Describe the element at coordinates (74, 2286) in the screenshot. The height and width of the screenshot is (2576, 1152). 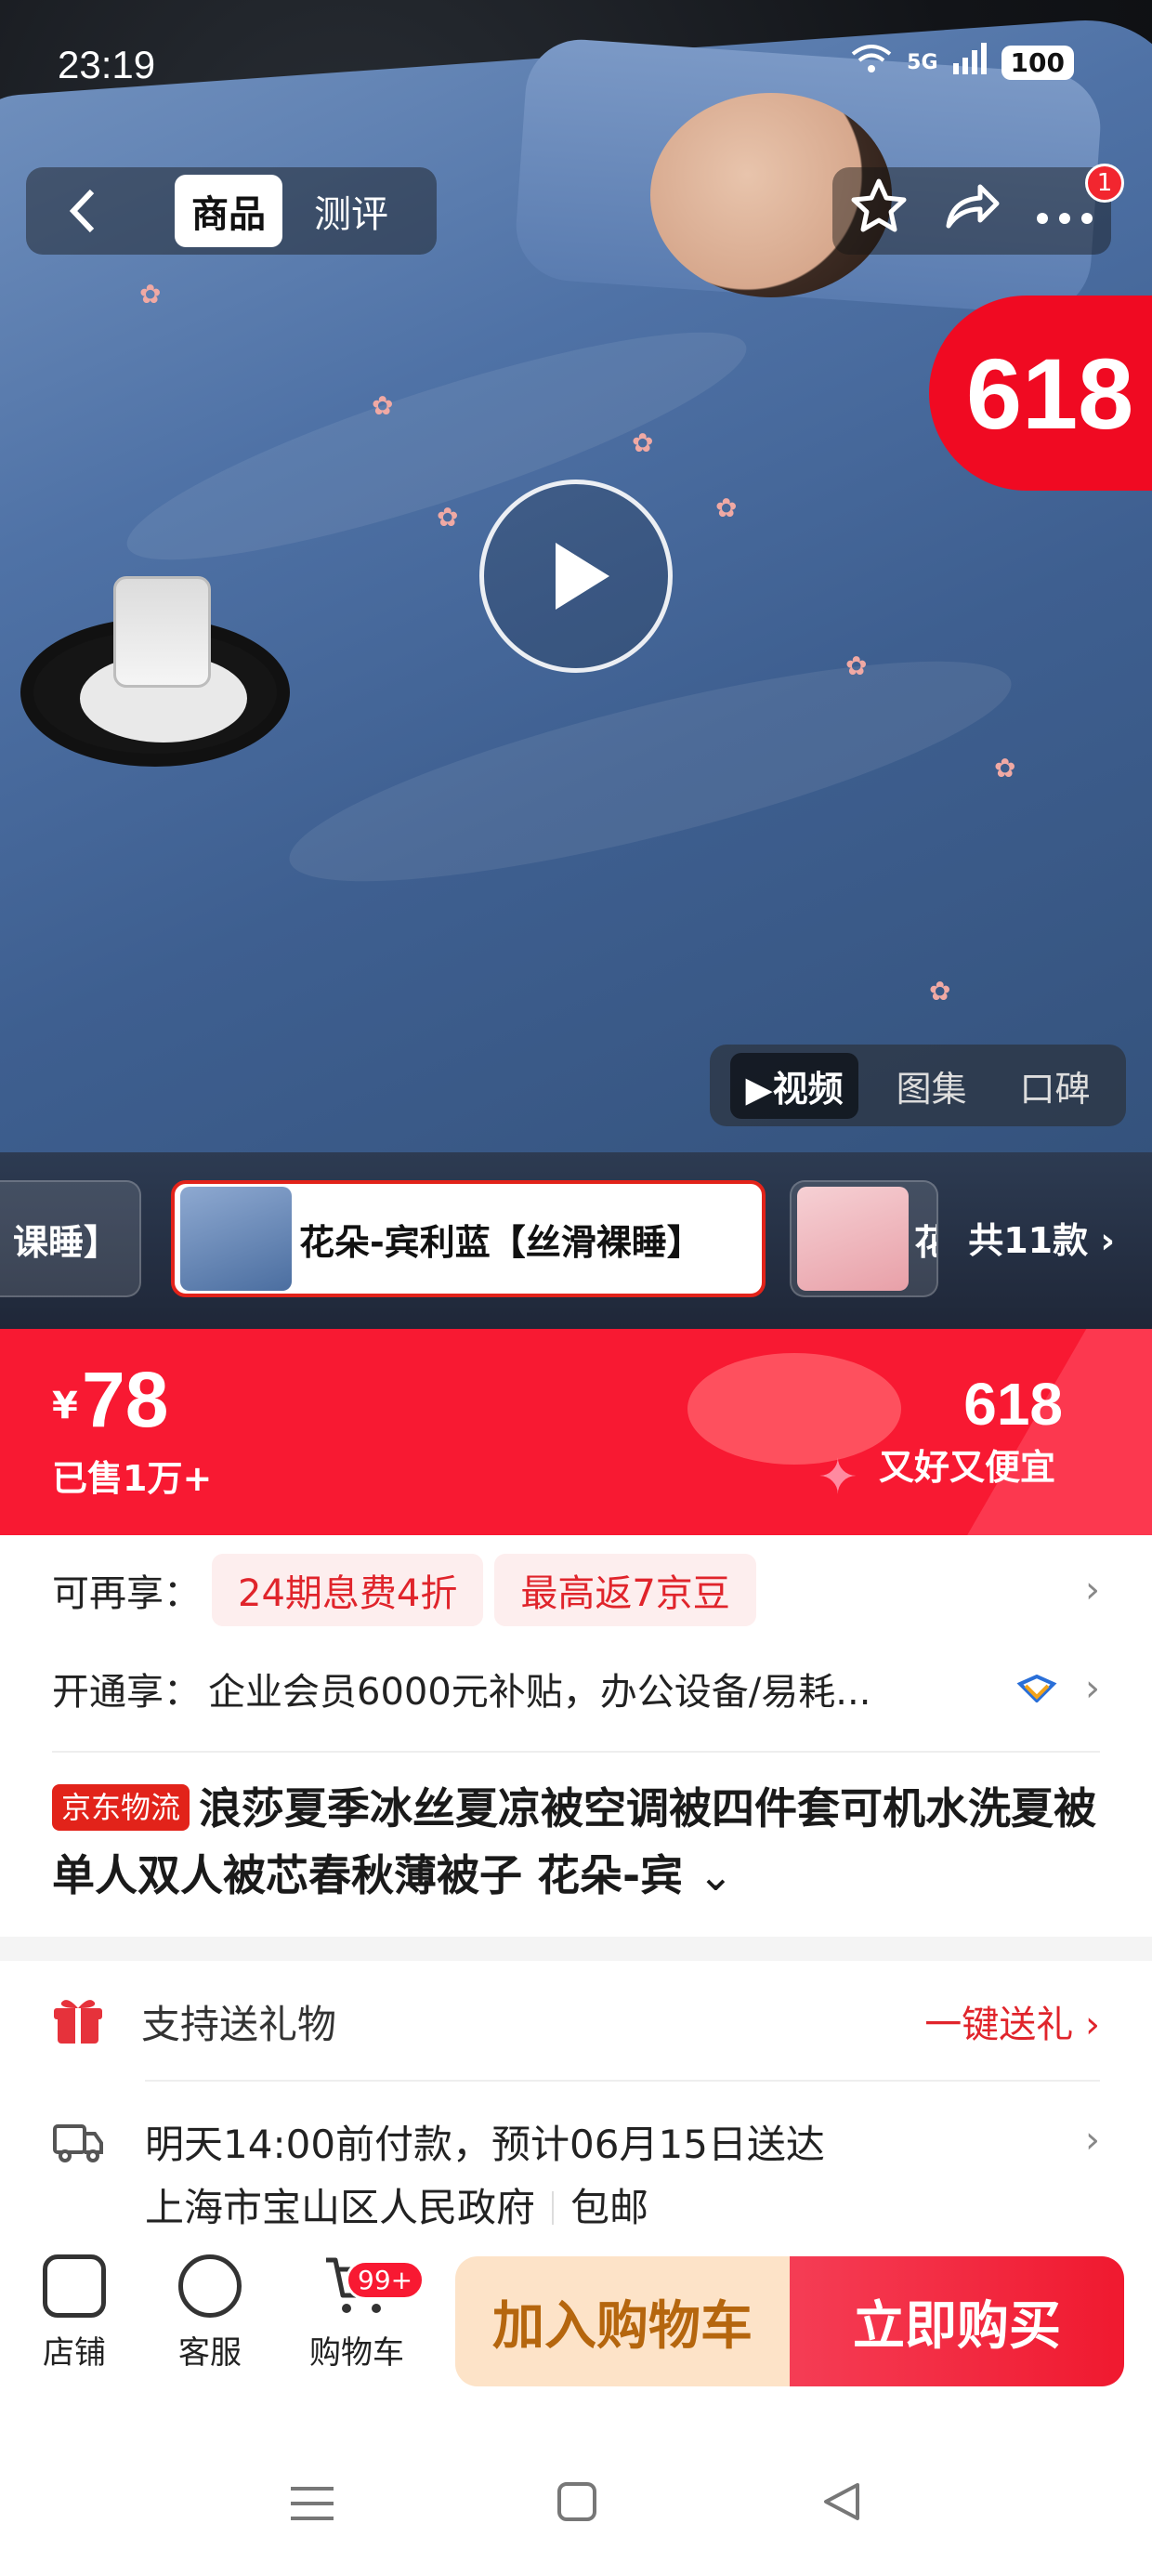
I see `store-icon` at that location.